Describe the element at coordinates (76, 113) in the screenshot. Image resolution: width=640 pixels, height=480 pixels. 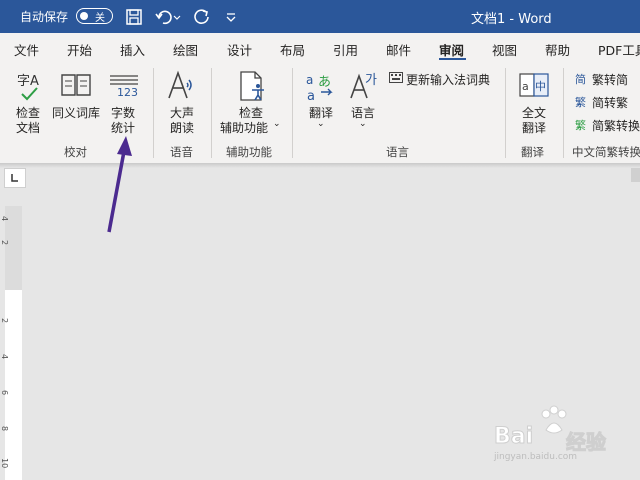
I see `thesaurus-label: 同义词库` at that location.